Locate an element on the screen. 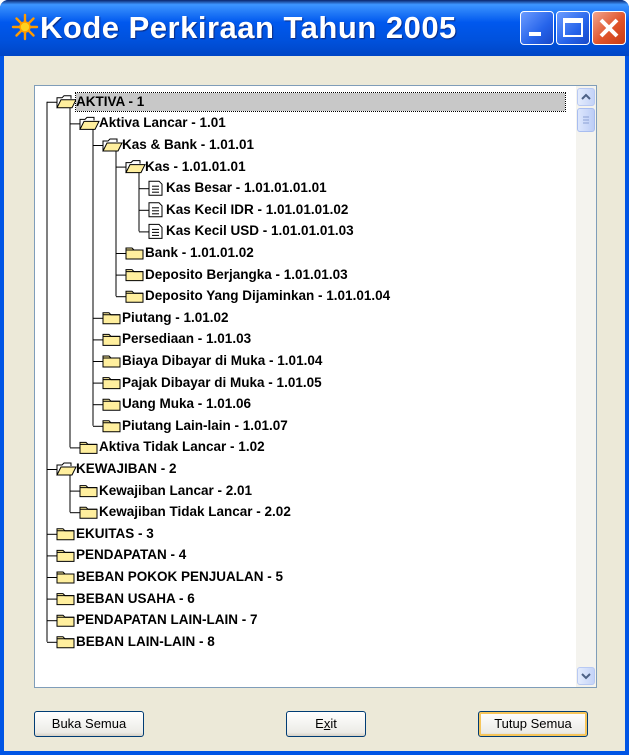 The height and width of the screenshot is (755, 629). minimize-button is located at coordinates (537, 28).